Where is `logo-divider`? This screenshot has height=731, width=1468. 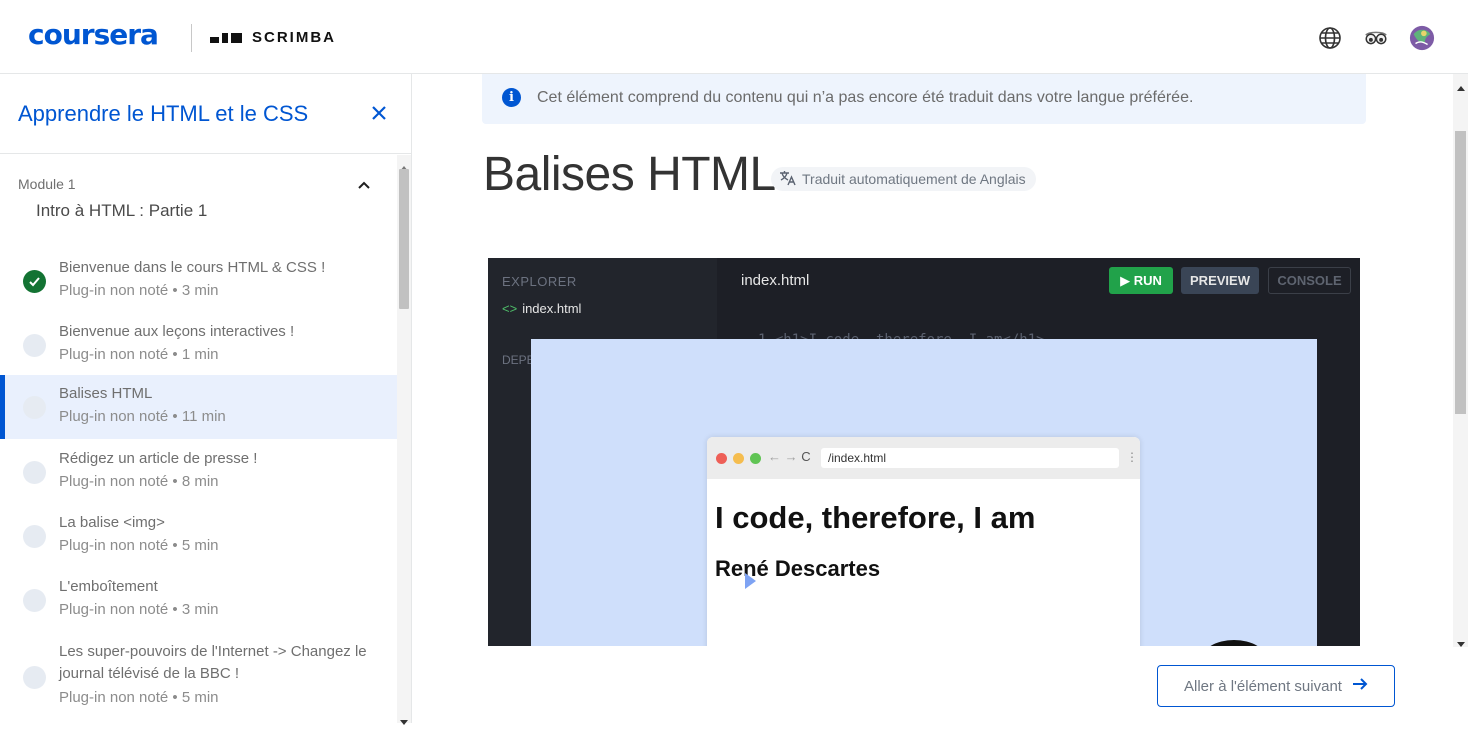
logo-divider is located at coordinates (191, 38).